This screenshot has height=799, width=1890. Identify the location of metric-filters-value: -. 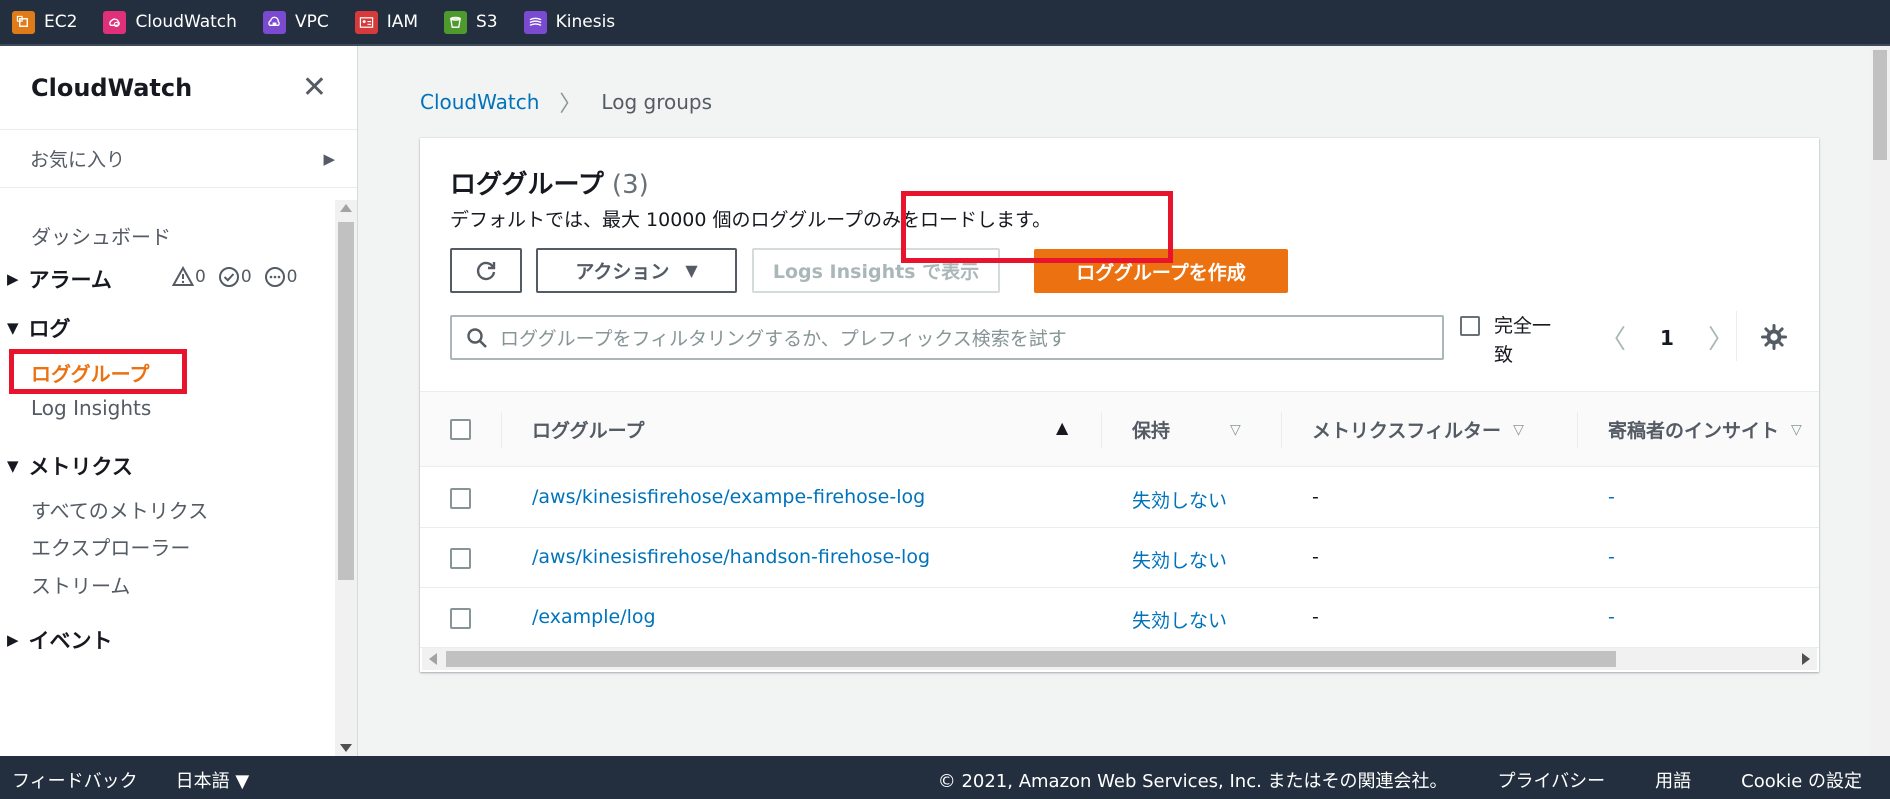
(1315, 617).